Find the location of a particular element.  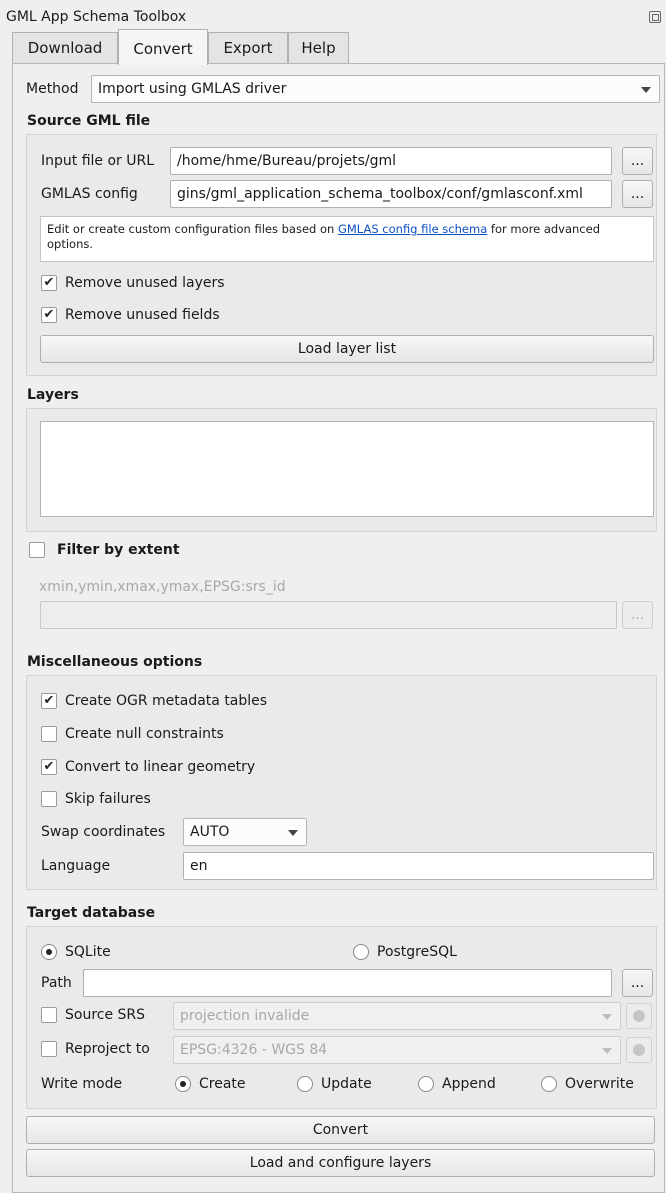

input-file-field: /home/hme/Bureau/projets/gml is located at coordinates (391, 161).